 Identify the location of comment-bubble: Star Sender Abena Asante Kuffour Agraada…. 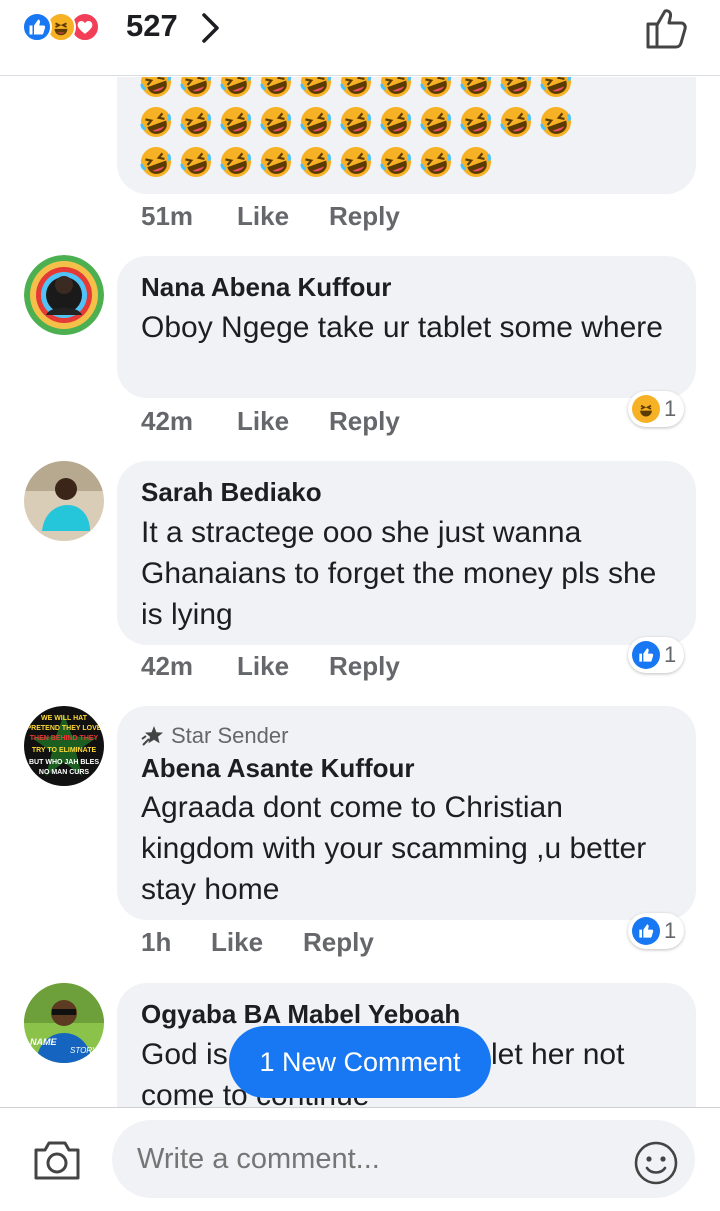
(406, 813).